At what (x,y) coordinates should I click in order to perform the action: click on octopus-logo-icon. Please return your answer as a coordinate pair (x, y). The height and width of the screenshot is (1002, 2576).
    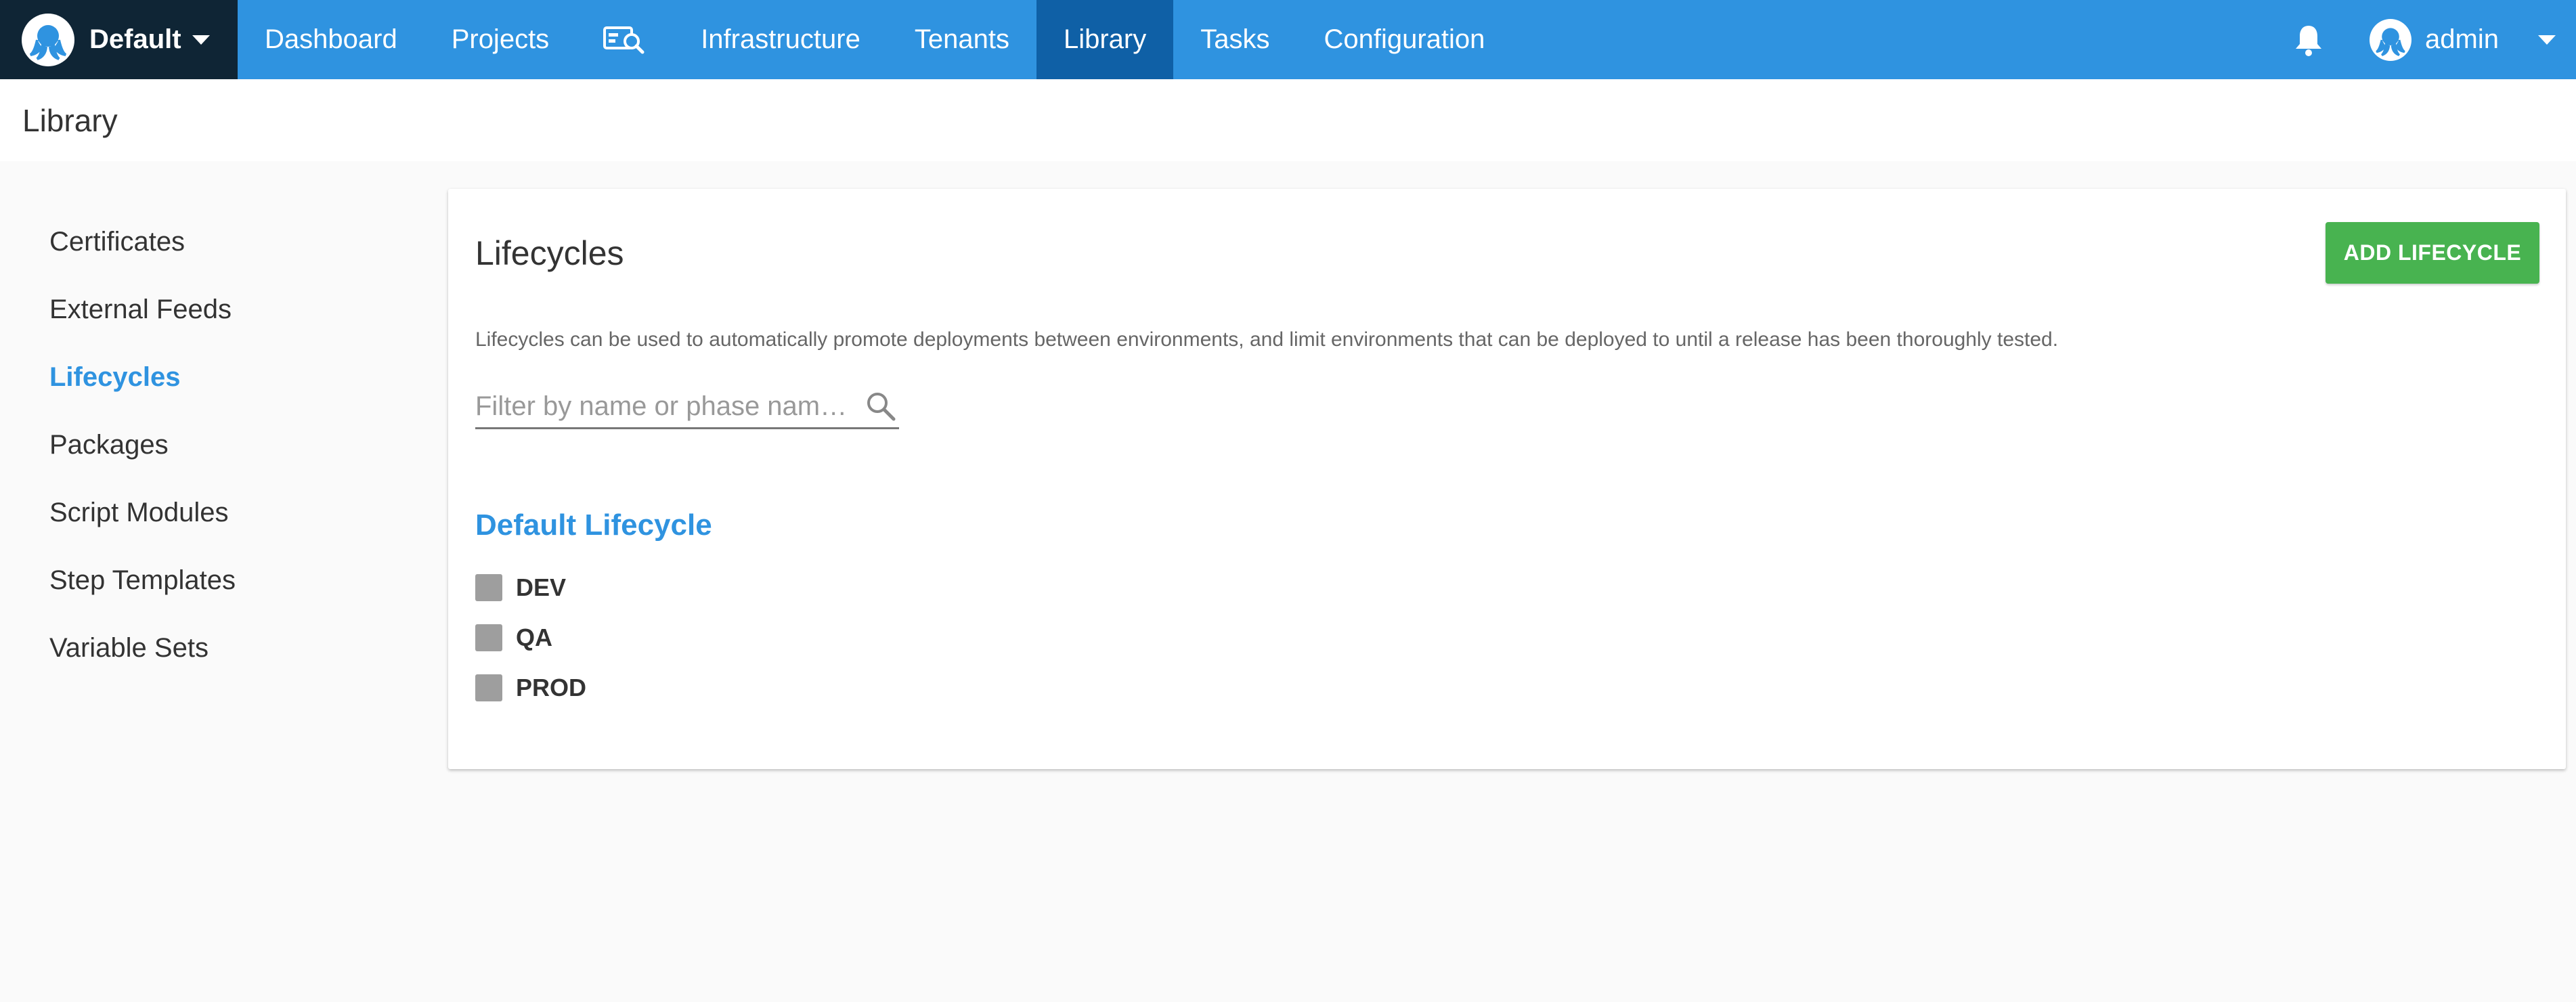
    Looking at the image, I should click on (48, 39).